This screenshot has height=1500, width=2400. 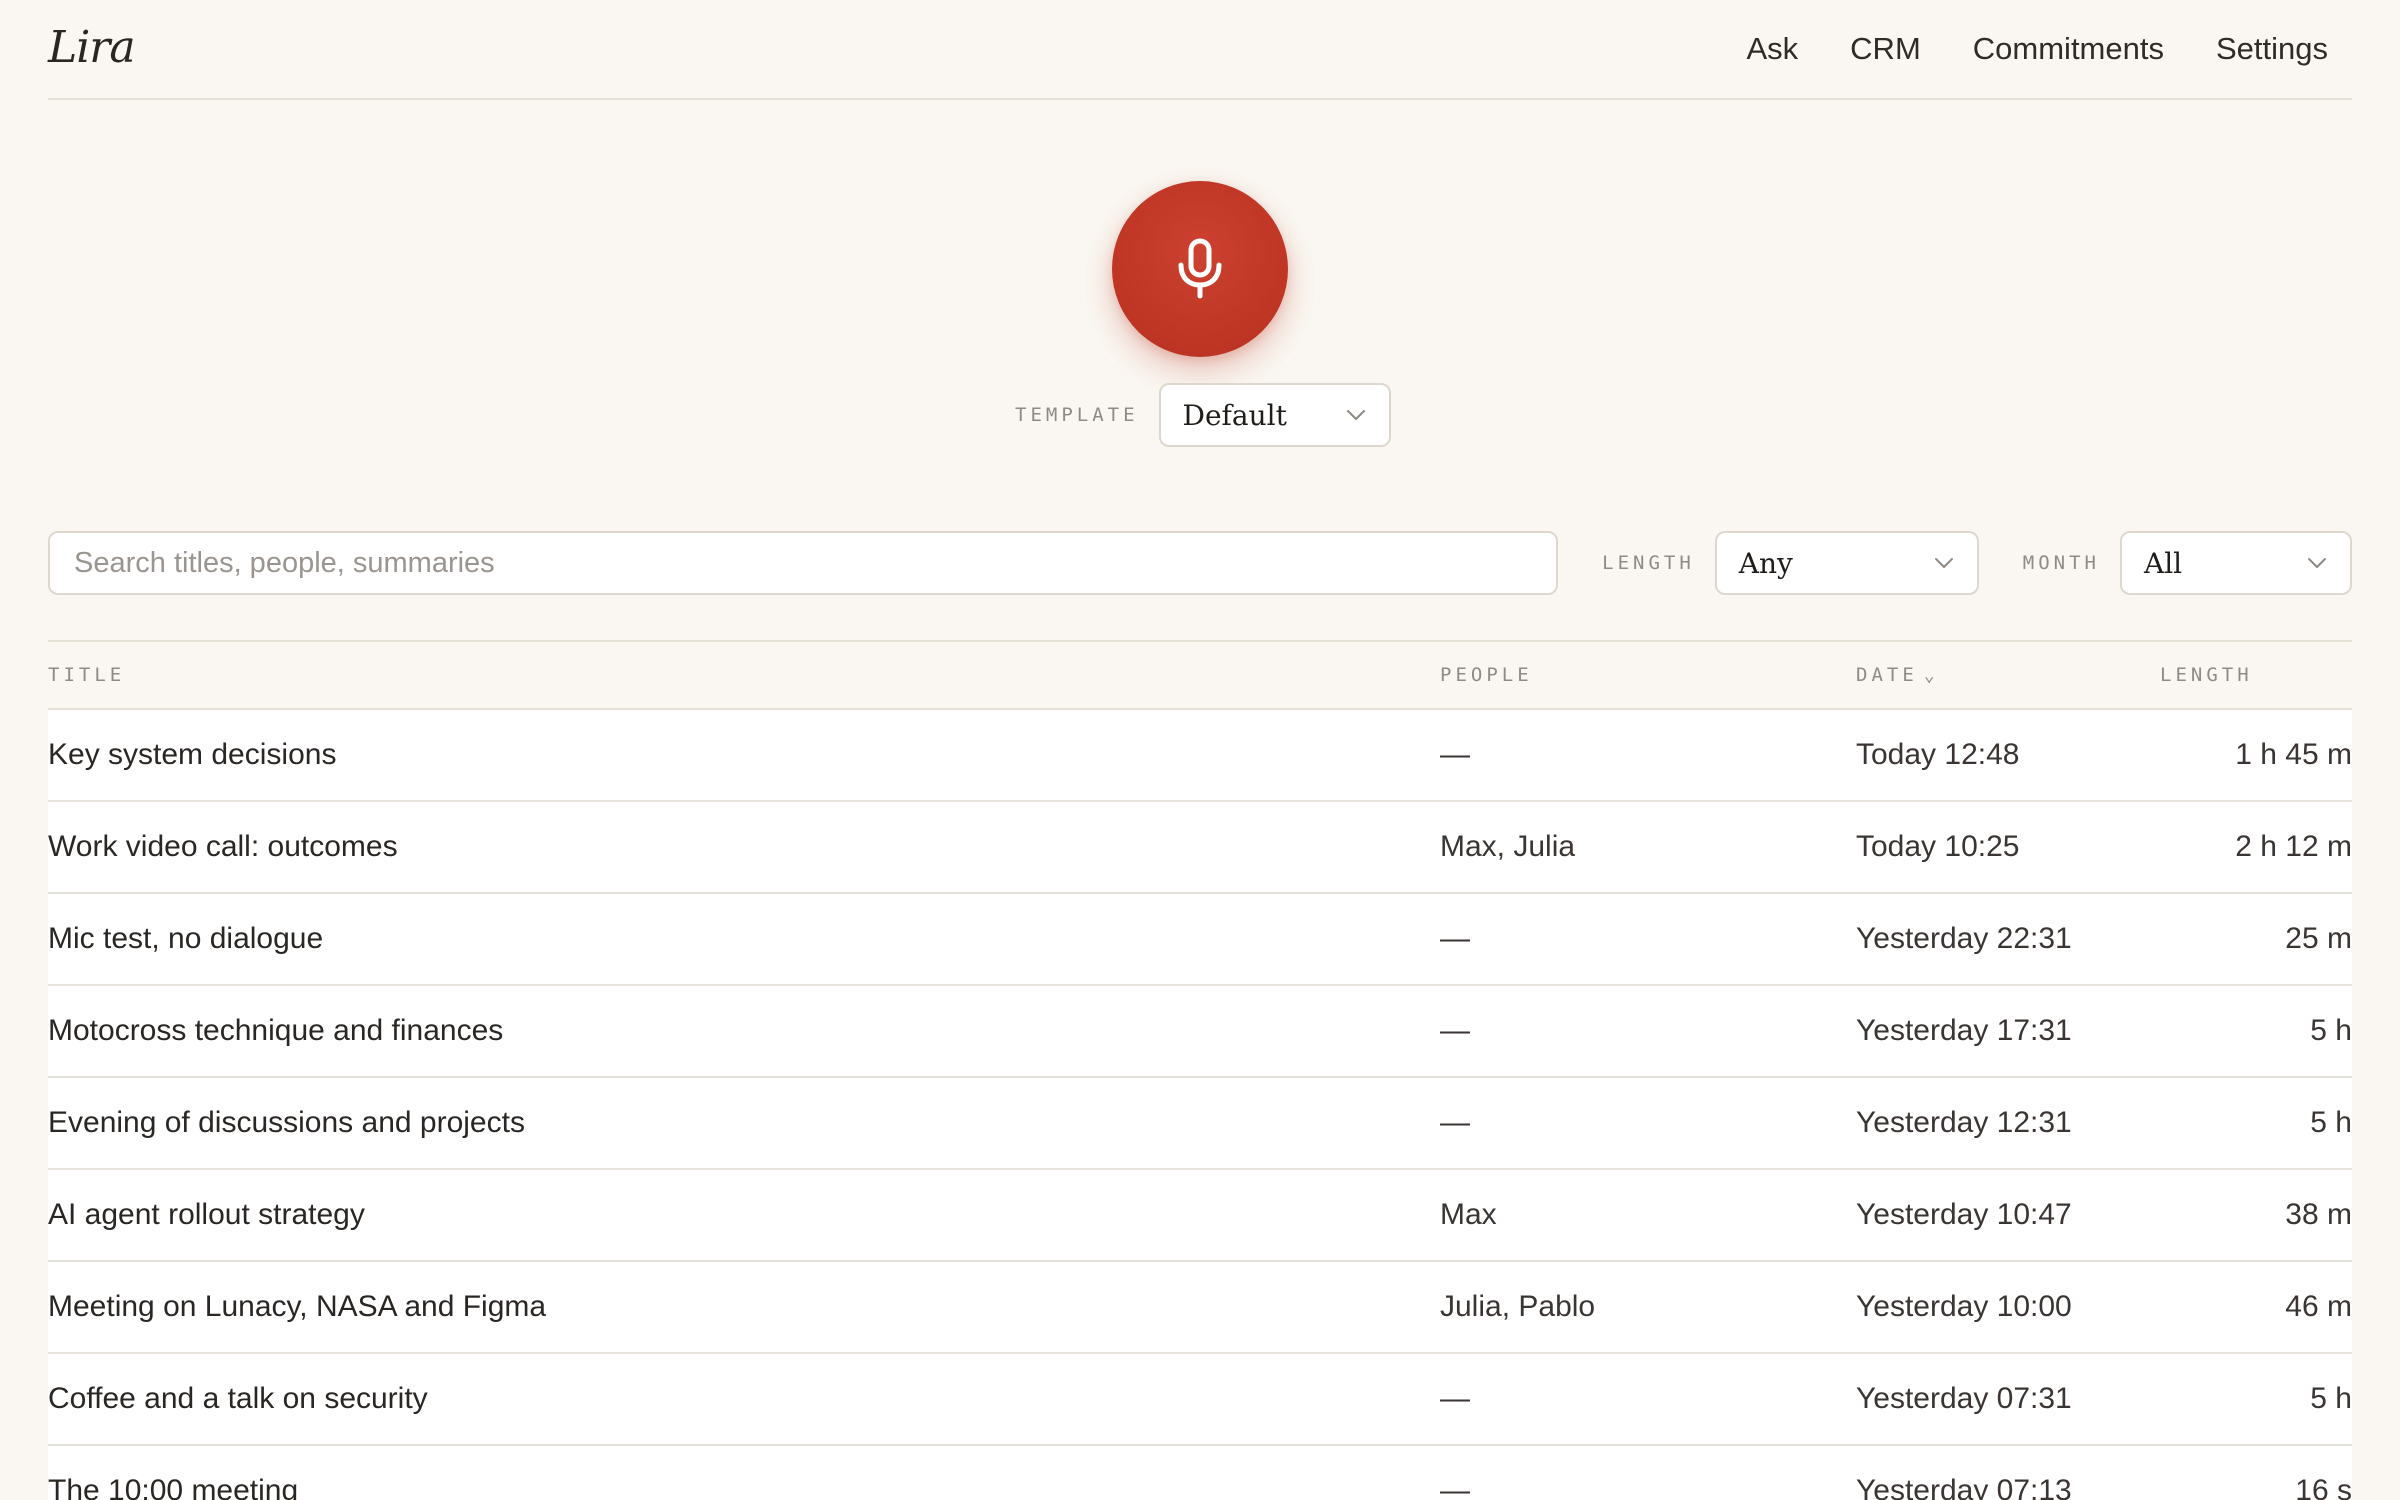 I want to click on length-filter: LENGTH Any, so click(x=1790, y=563).